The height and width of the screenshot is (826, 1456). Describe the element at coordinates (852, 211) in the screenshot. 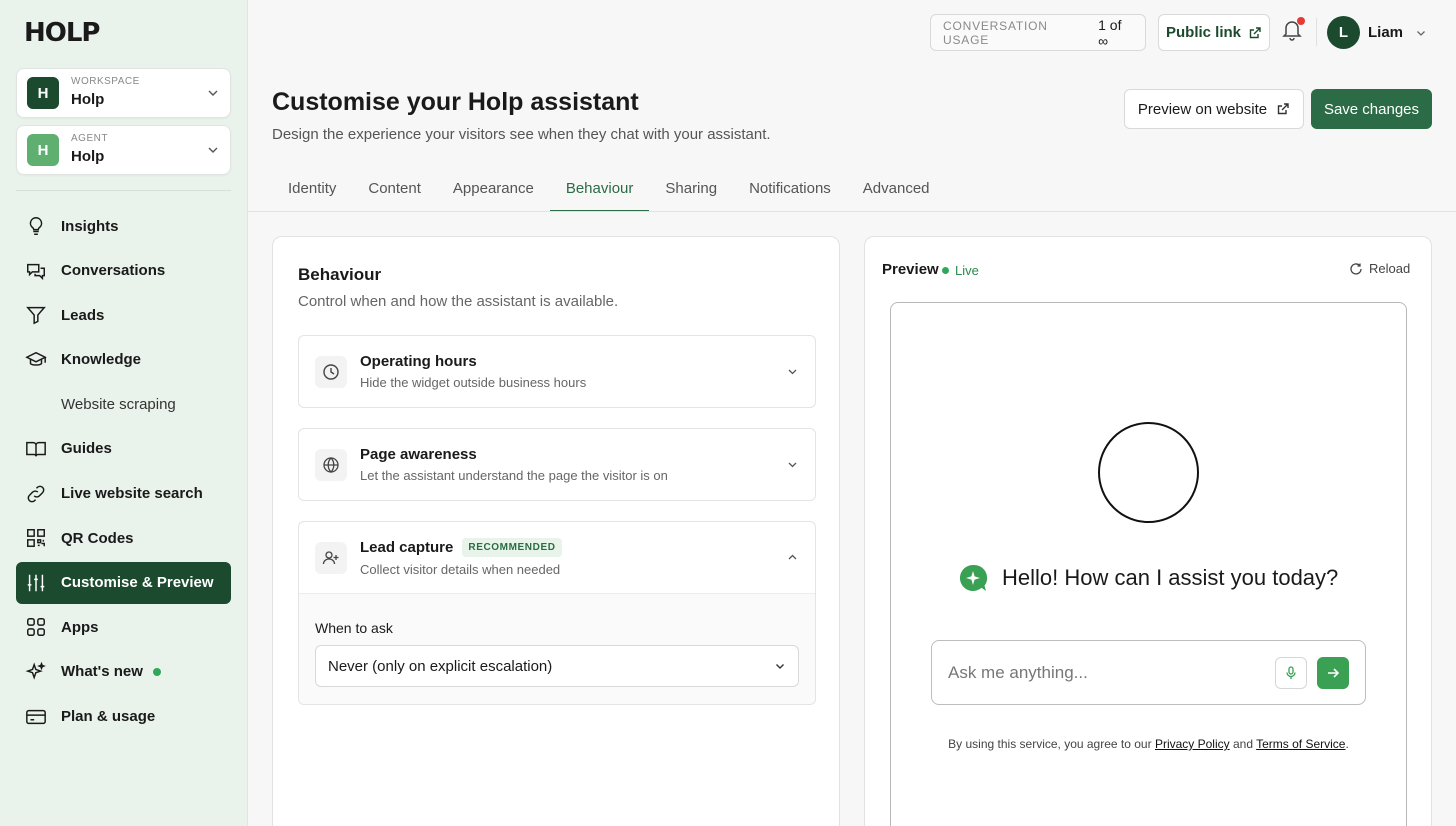

I see `tabs-divider` at that location.